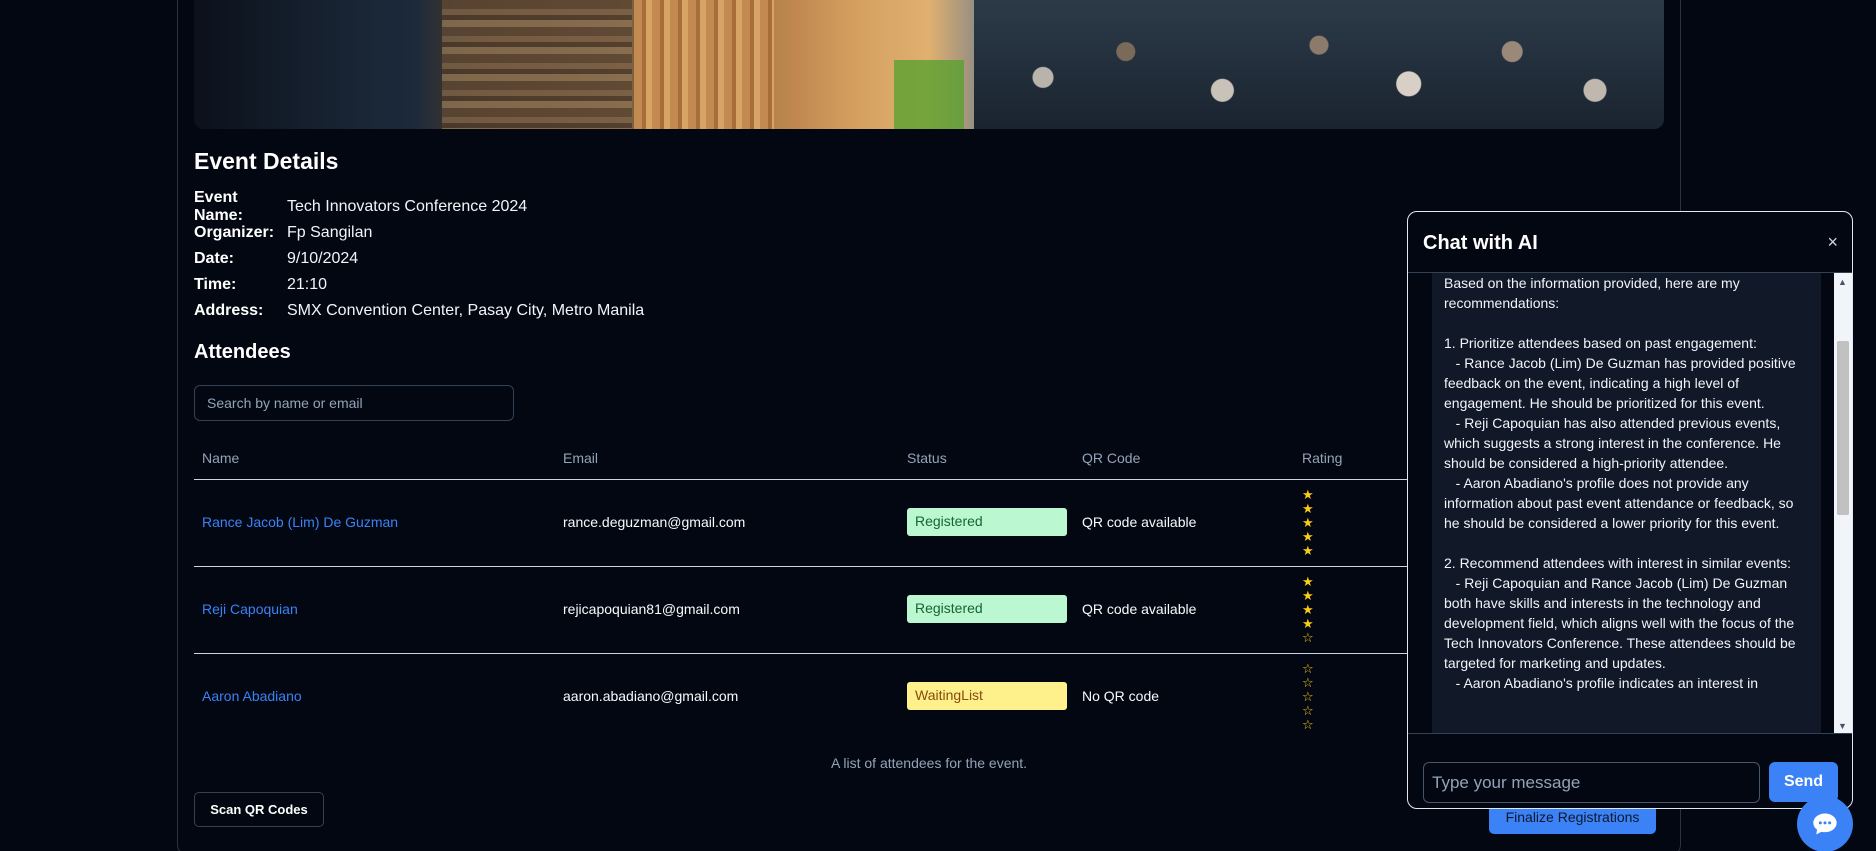 Image resolution: width=1876 pixels, height=851 pixels. I want to click on close-icon: ×, so click(1832, 242).